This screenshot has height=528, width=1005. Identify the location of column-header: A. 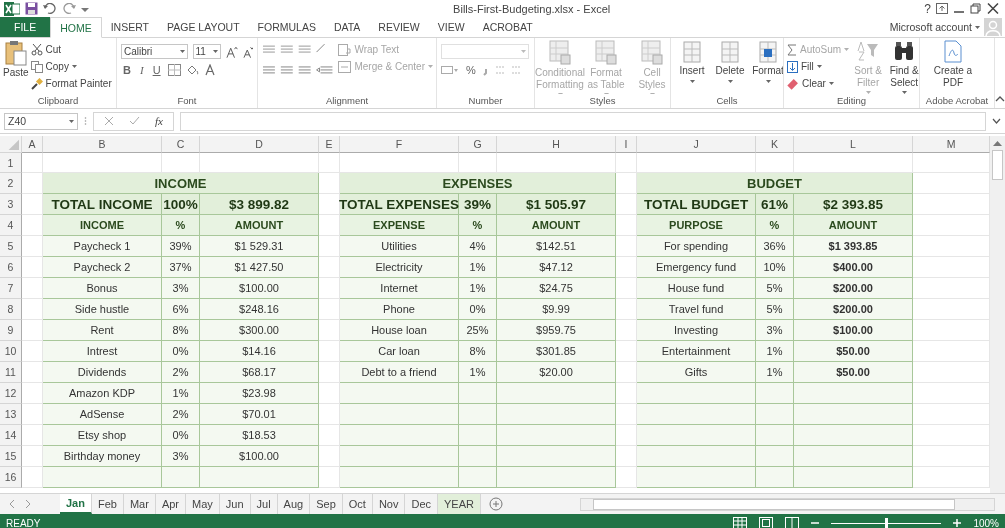
(32, 144).